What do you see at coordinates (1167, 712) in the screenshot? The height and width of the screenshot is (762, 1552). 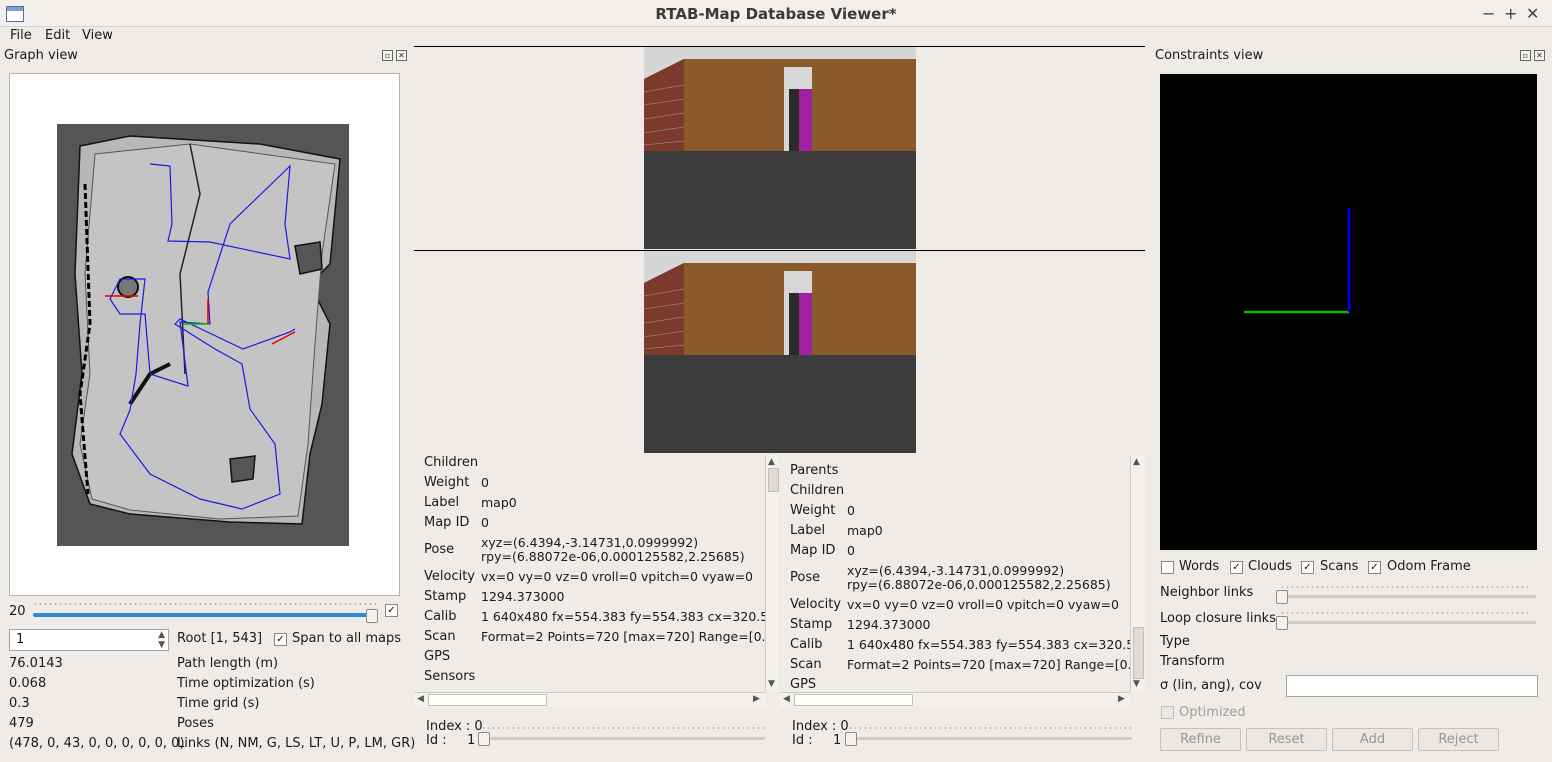 I see `optimized-checkbox` at bounding box center [1167, 712].